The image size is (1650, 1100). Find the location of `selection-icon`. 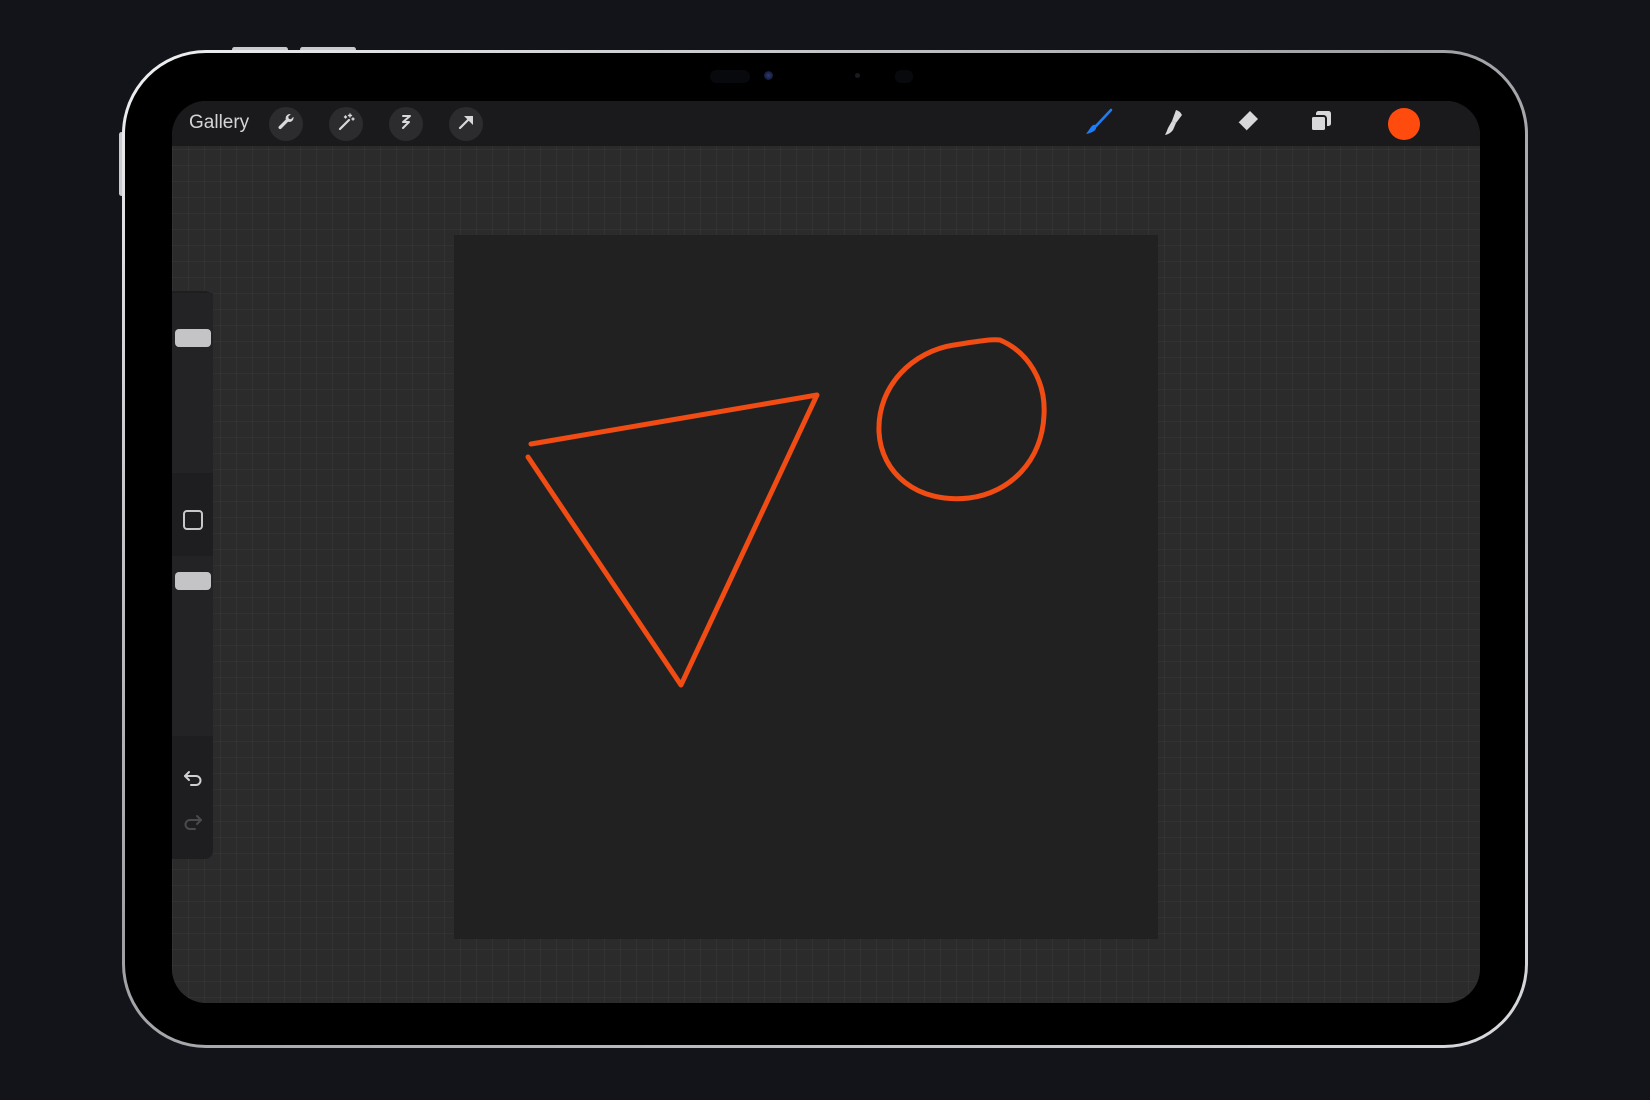

selection-icon is located at coordinates (406, 124).